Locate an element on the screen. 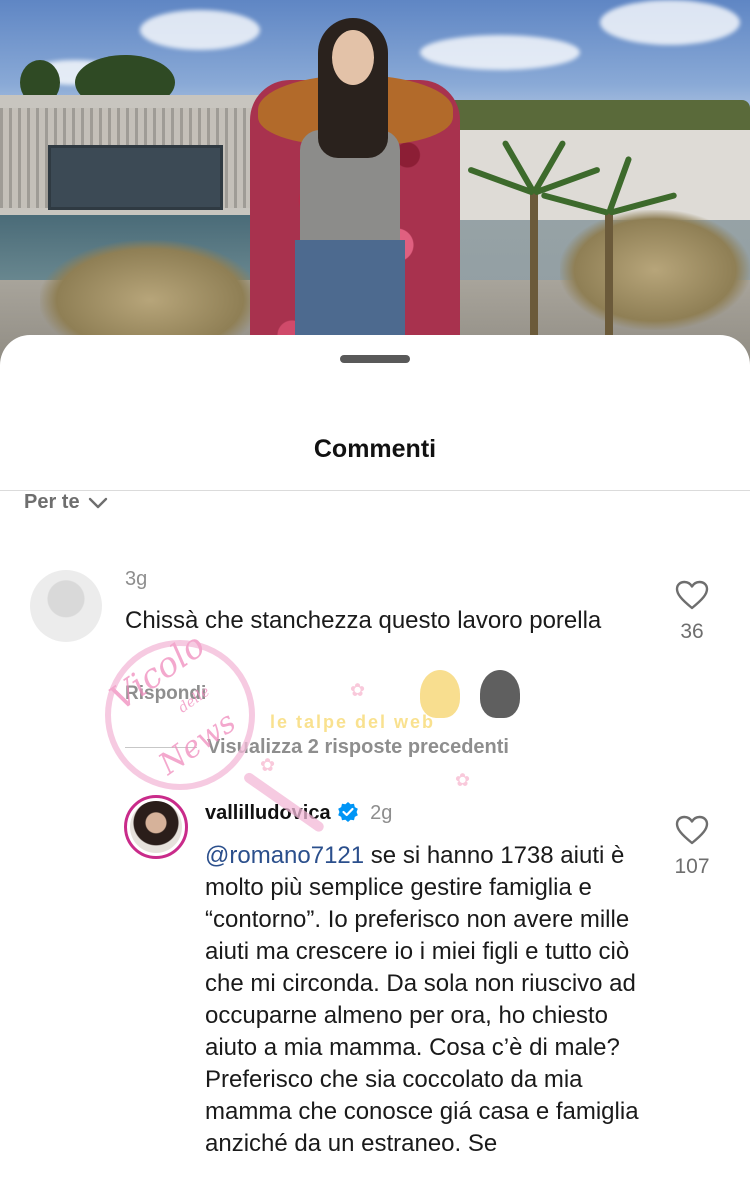 The width and height of the screenshot is (750, 1200). mention-link: @romano7121 is located at coordinates (284, 855).